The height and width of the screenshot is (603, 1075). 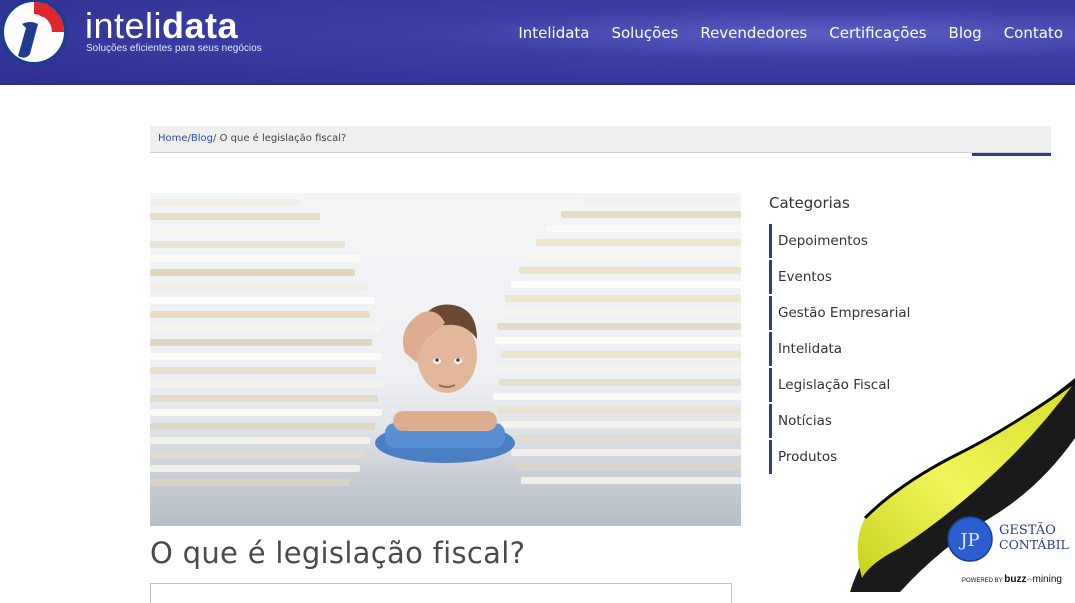 What do you see at coordinates (809, 203) in the screenshot?
I see `categories-heading: Categorias` at bounding box center [809, 203].